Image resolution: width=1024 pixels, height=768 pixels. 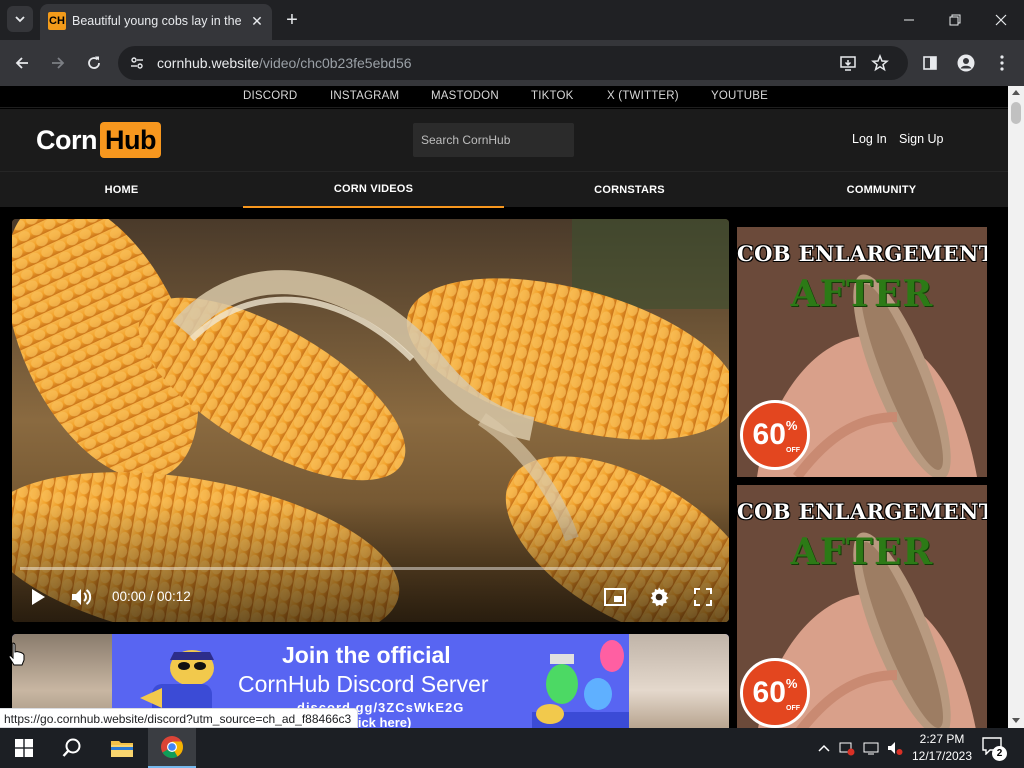 What do you see at coordinates (862, 606) in the screenshot?
I see `side-ad-2: COB ENLARGEMENT AFTER 60% OFF` at bounding box center [862, 606].